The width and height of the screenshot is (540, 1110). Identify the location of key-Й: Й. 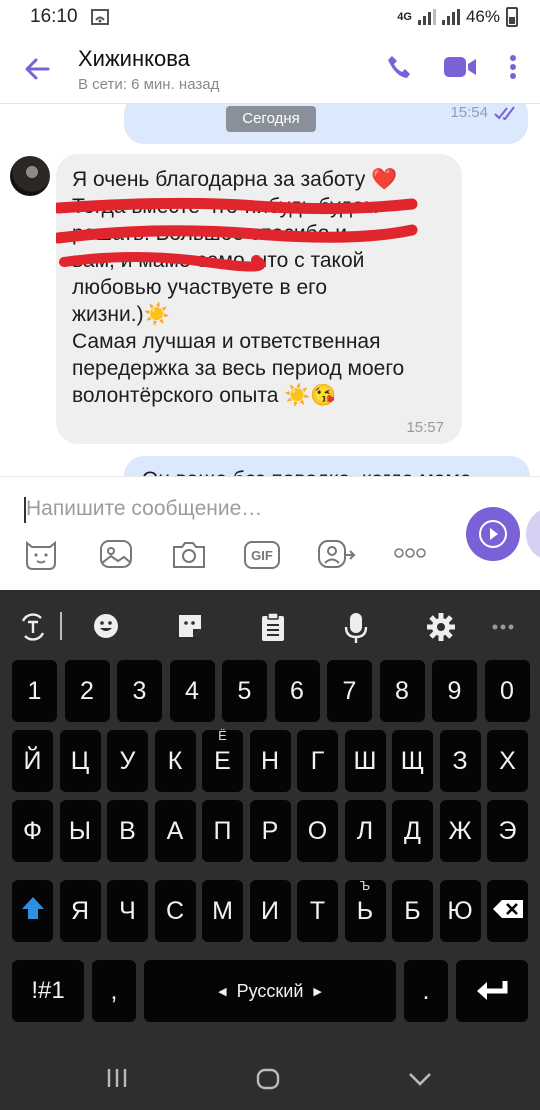
(32, 761).